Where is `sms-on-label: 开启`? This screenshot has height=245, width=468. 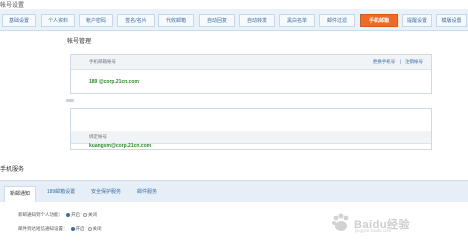 sms-on-label: 开启 is located at coordinates (80, 228).